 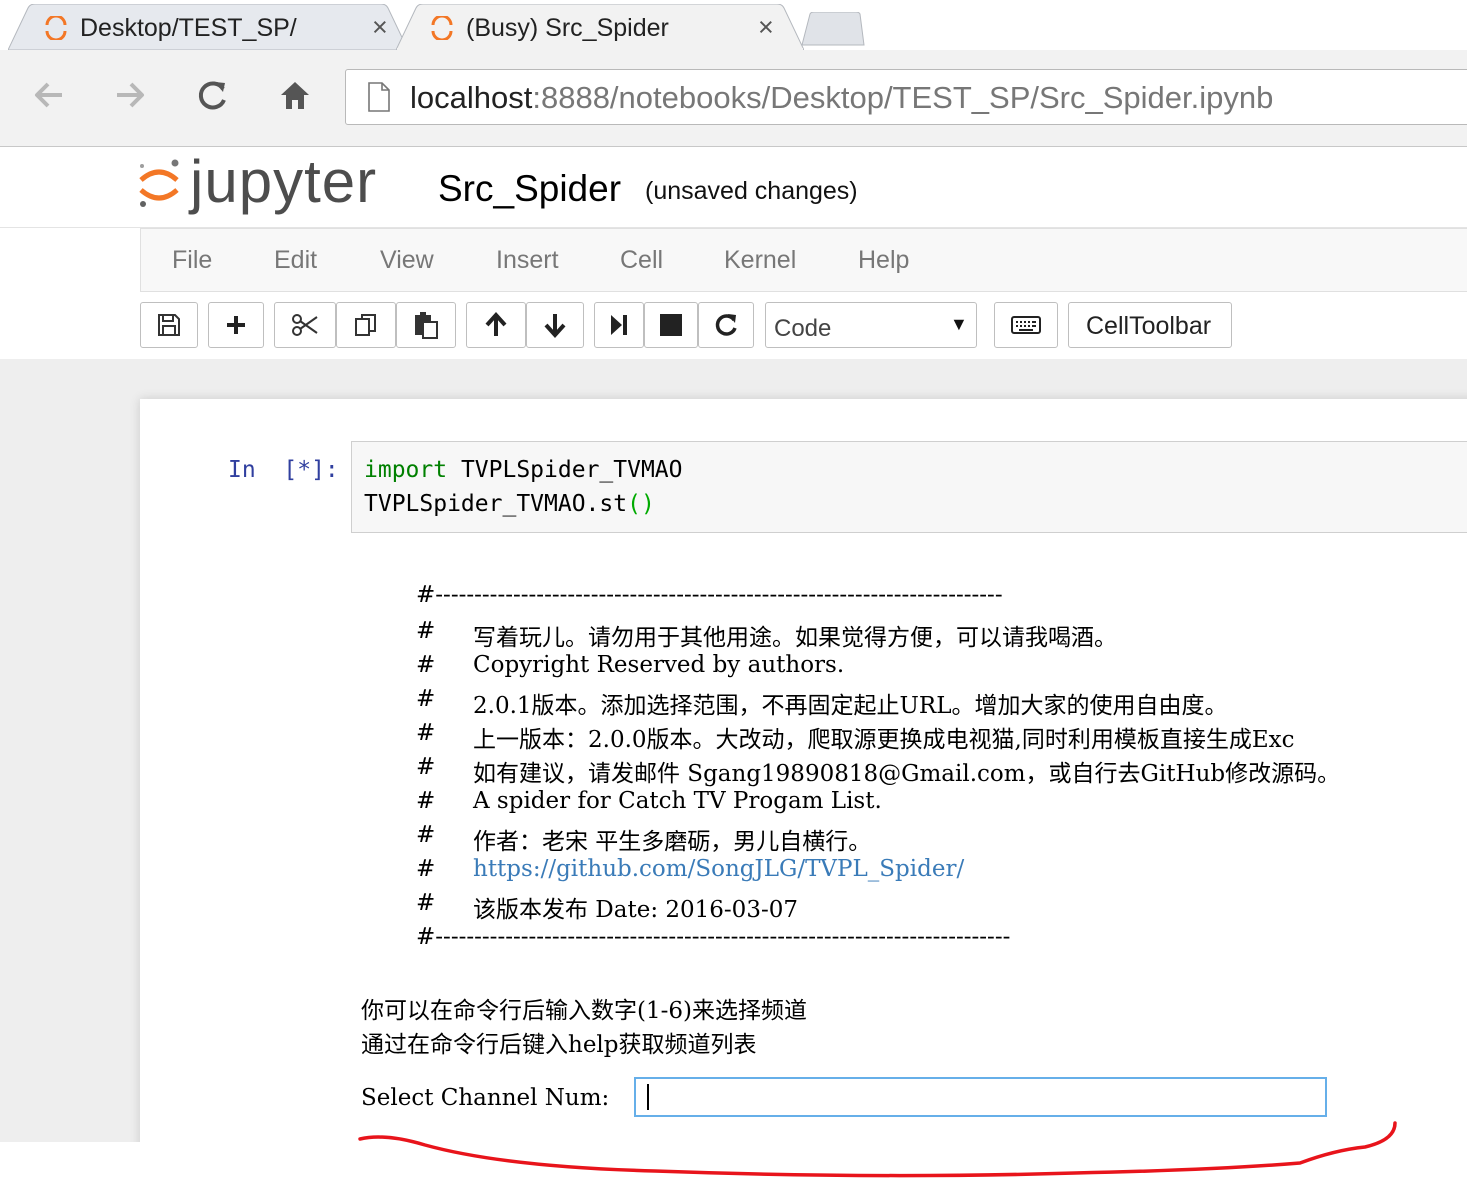 I want to click on input-prompt: In [*]:, so click(x=283, y=470).